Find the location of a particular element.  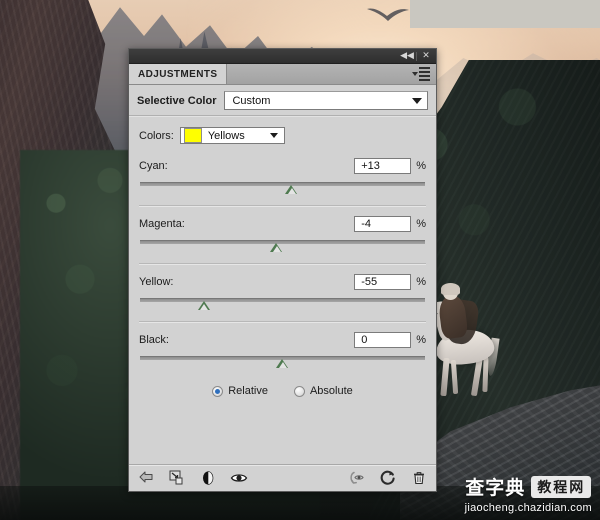

yellow-slider-track-wrap is located at coordinates (282, 304).